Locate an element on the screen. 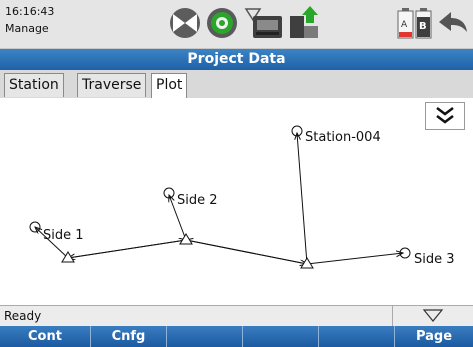  station-marker is located at coordinates (186, 239).